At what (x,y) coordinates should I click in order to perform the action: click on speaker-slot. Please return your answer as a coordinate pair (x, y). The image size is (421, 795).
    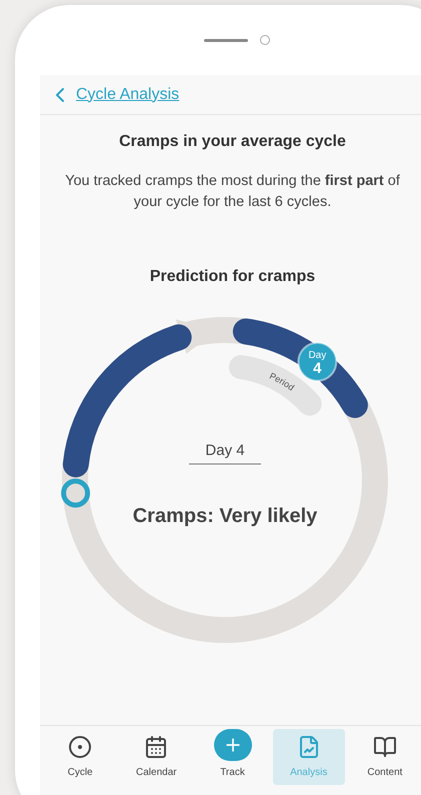
    Looking at the image, I should click on (226, 40).